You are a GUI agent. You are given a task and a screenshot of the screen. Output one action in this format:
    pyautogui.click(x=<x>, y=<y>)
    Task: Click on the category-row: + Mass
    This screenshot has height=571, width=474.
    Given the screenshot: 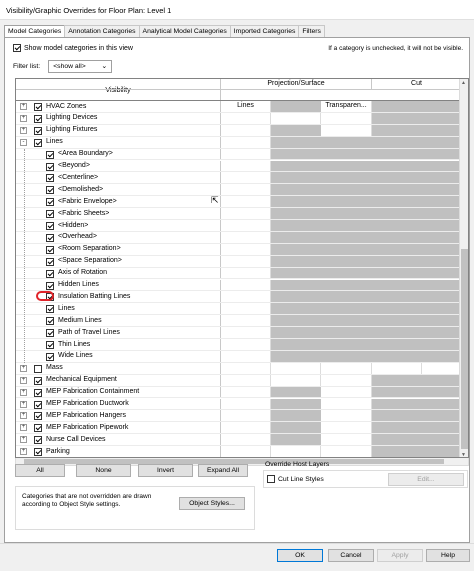 What is the action you would take?
    pyautogui.click(x=242, y=368)
    